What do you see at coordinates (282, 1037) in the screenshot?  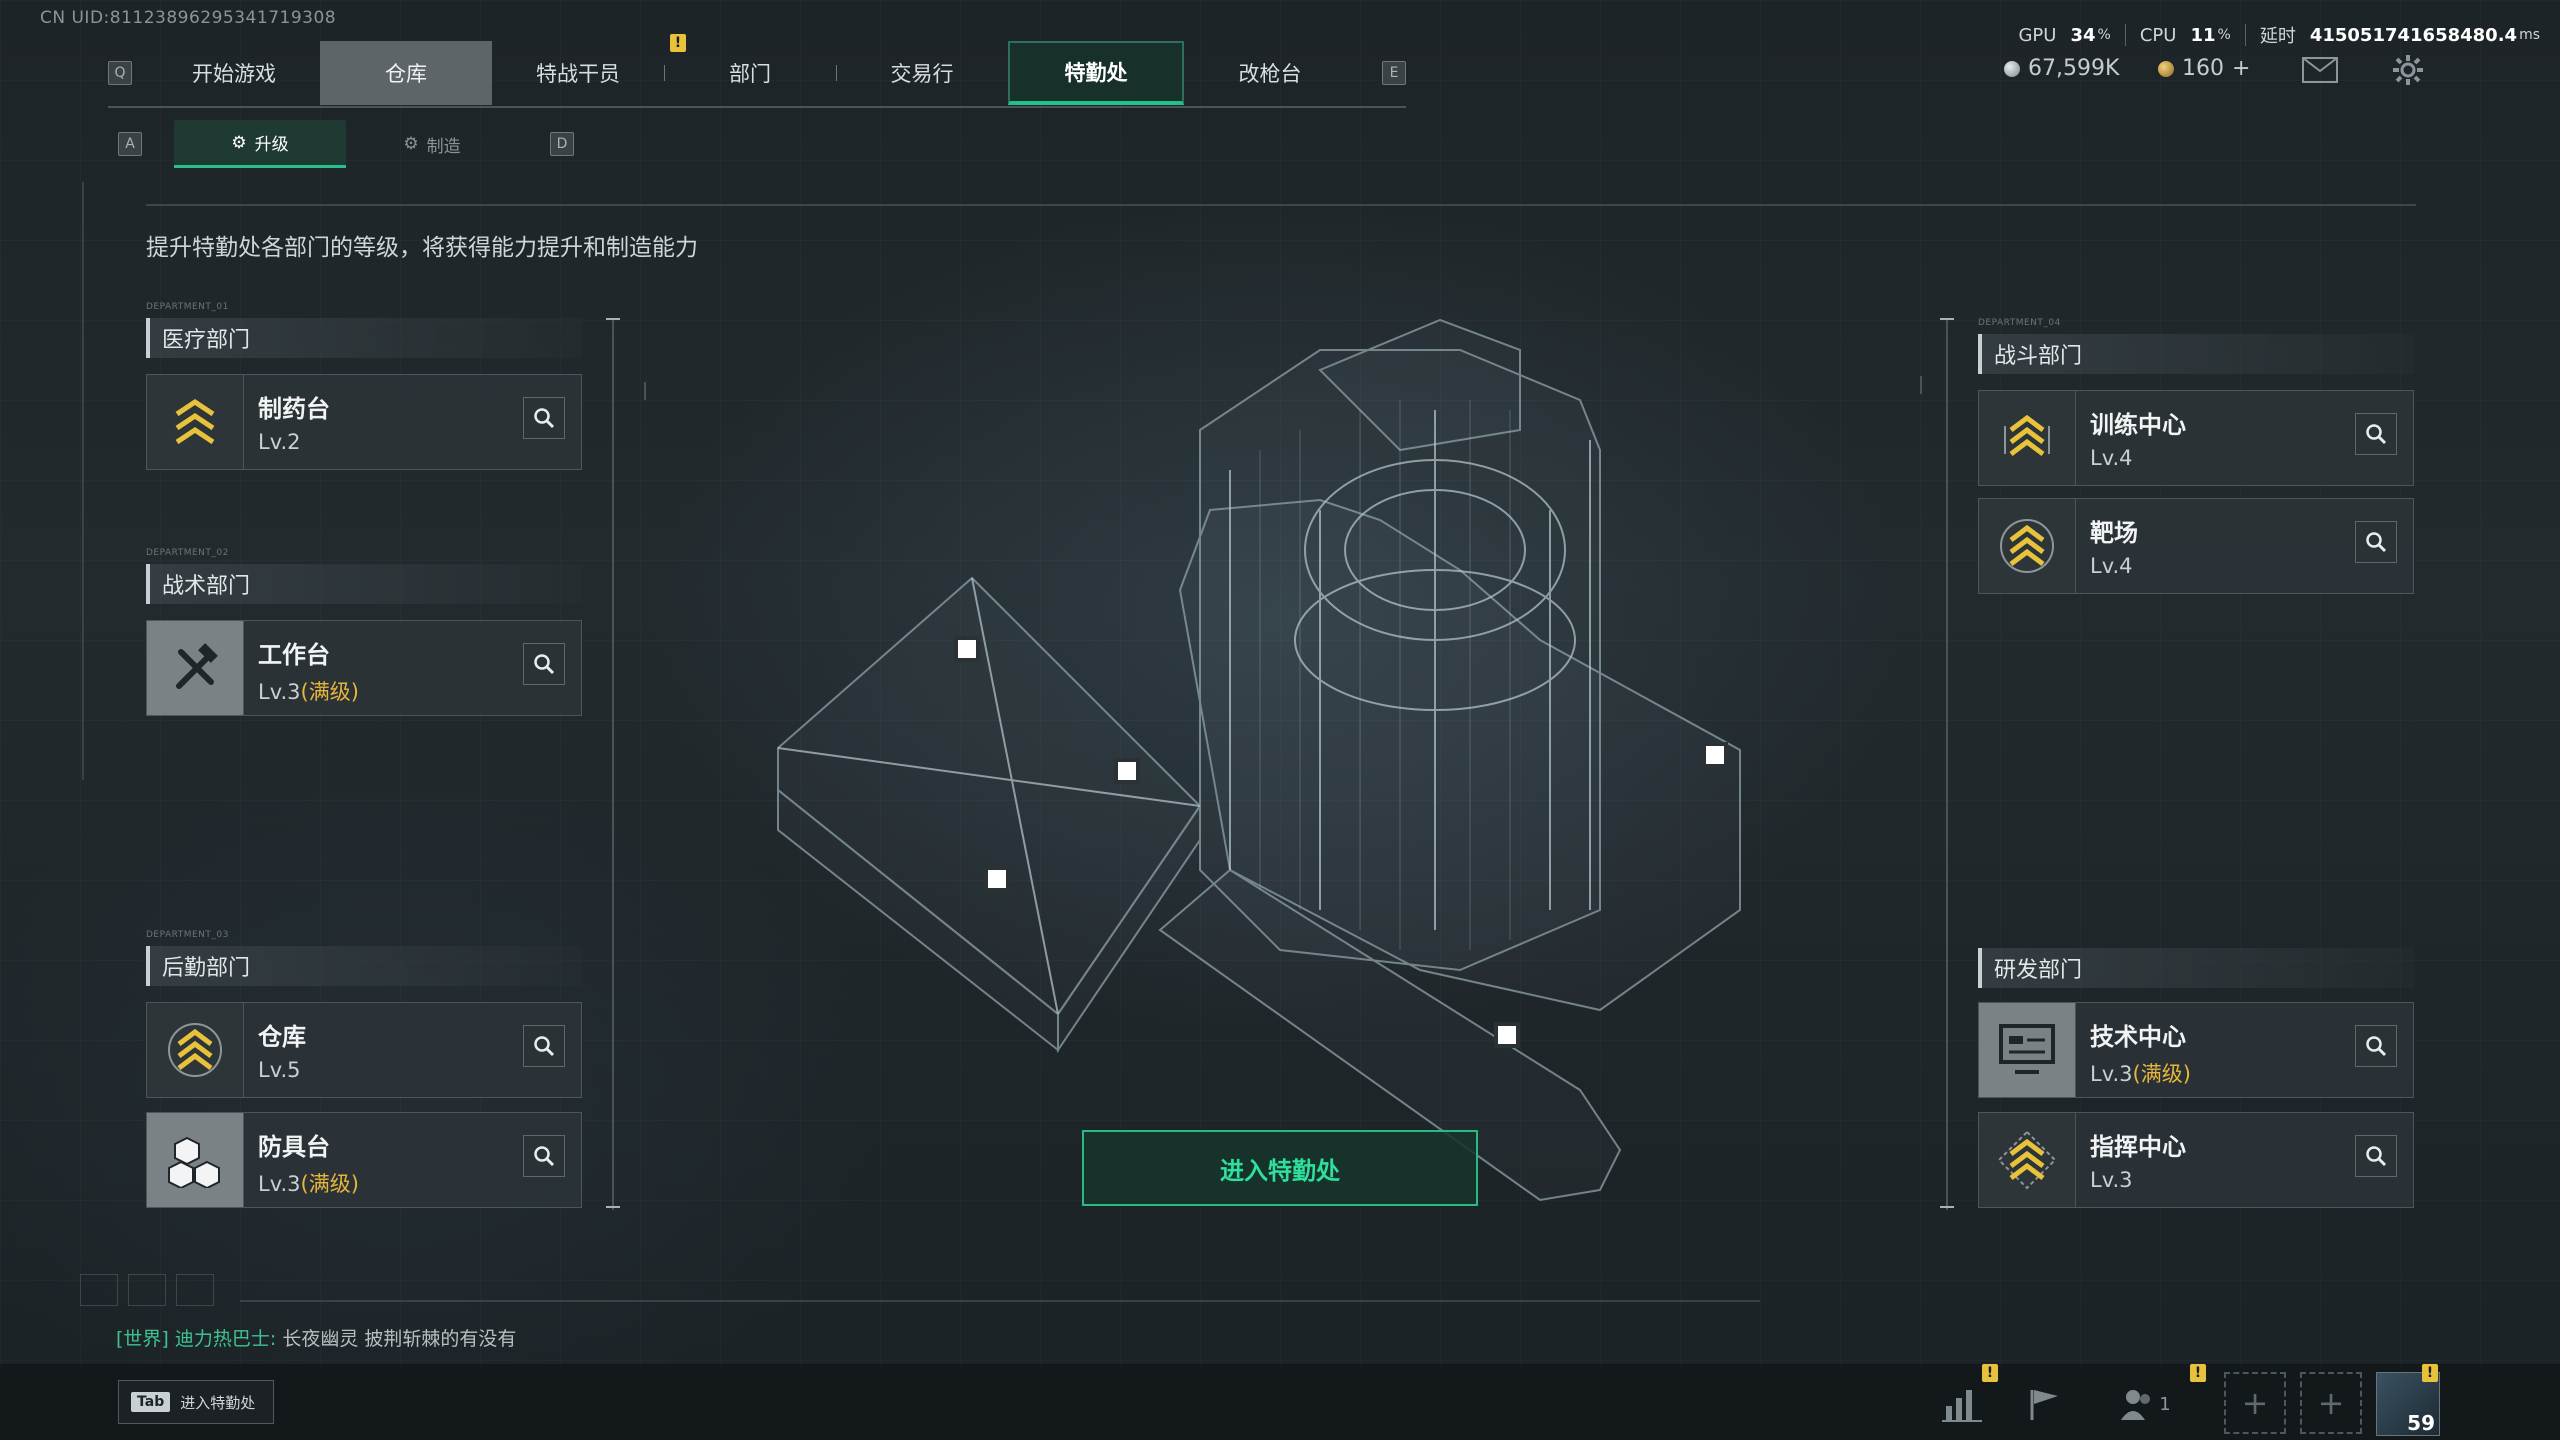 I see `facility-name: 仓库` at bounding box center [282, 1037].